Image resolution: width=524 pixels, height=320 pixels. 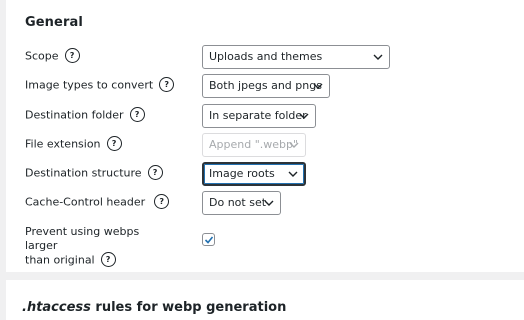 I want to click on destination-folder-select-value: In separate folder, so click(x=258, y=115).